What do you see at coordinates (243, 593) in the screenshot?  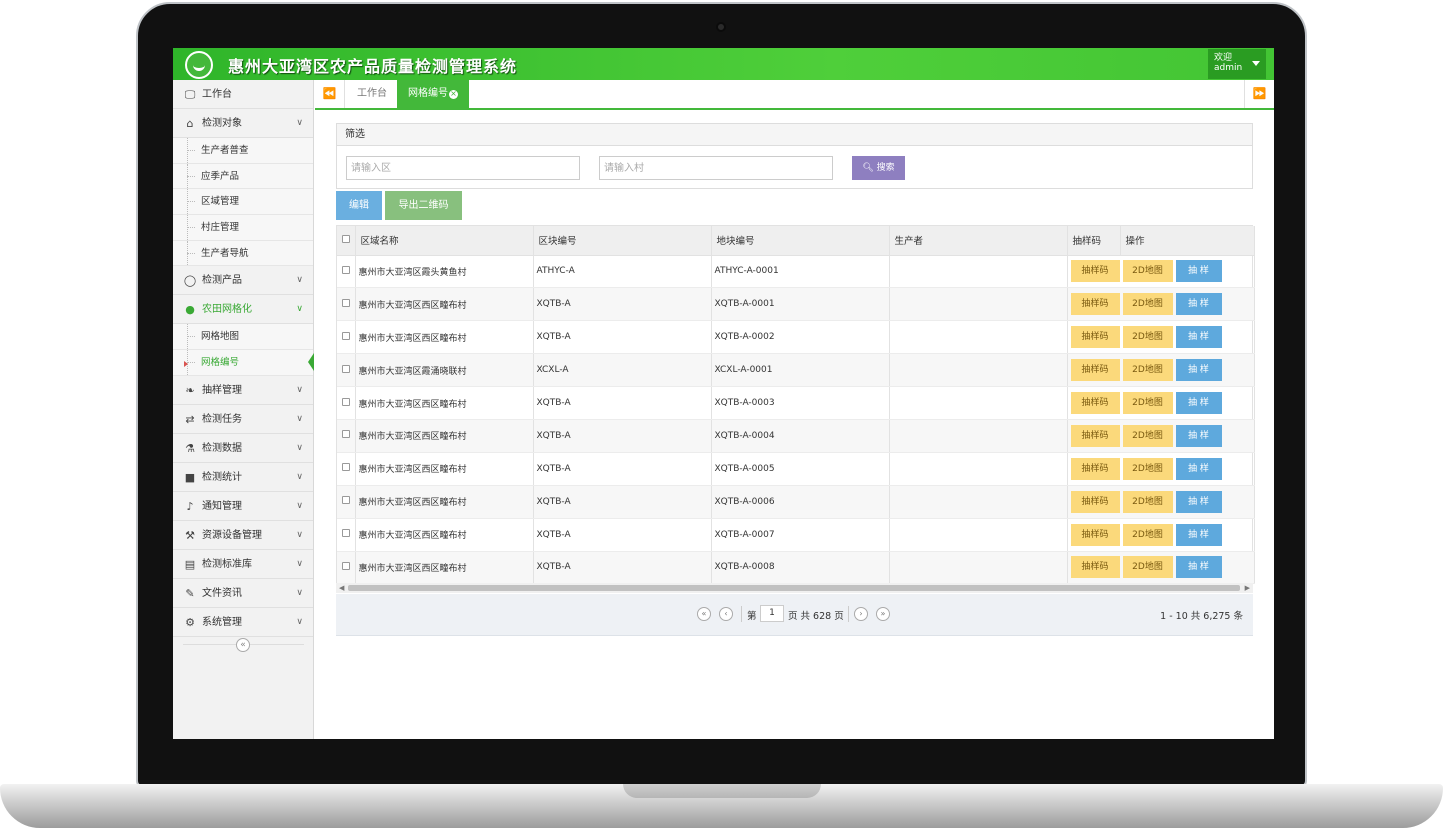 I see `sidebar-item-document-news: ✎ 文件资讯 ∨` at bounding box center [243, 593].